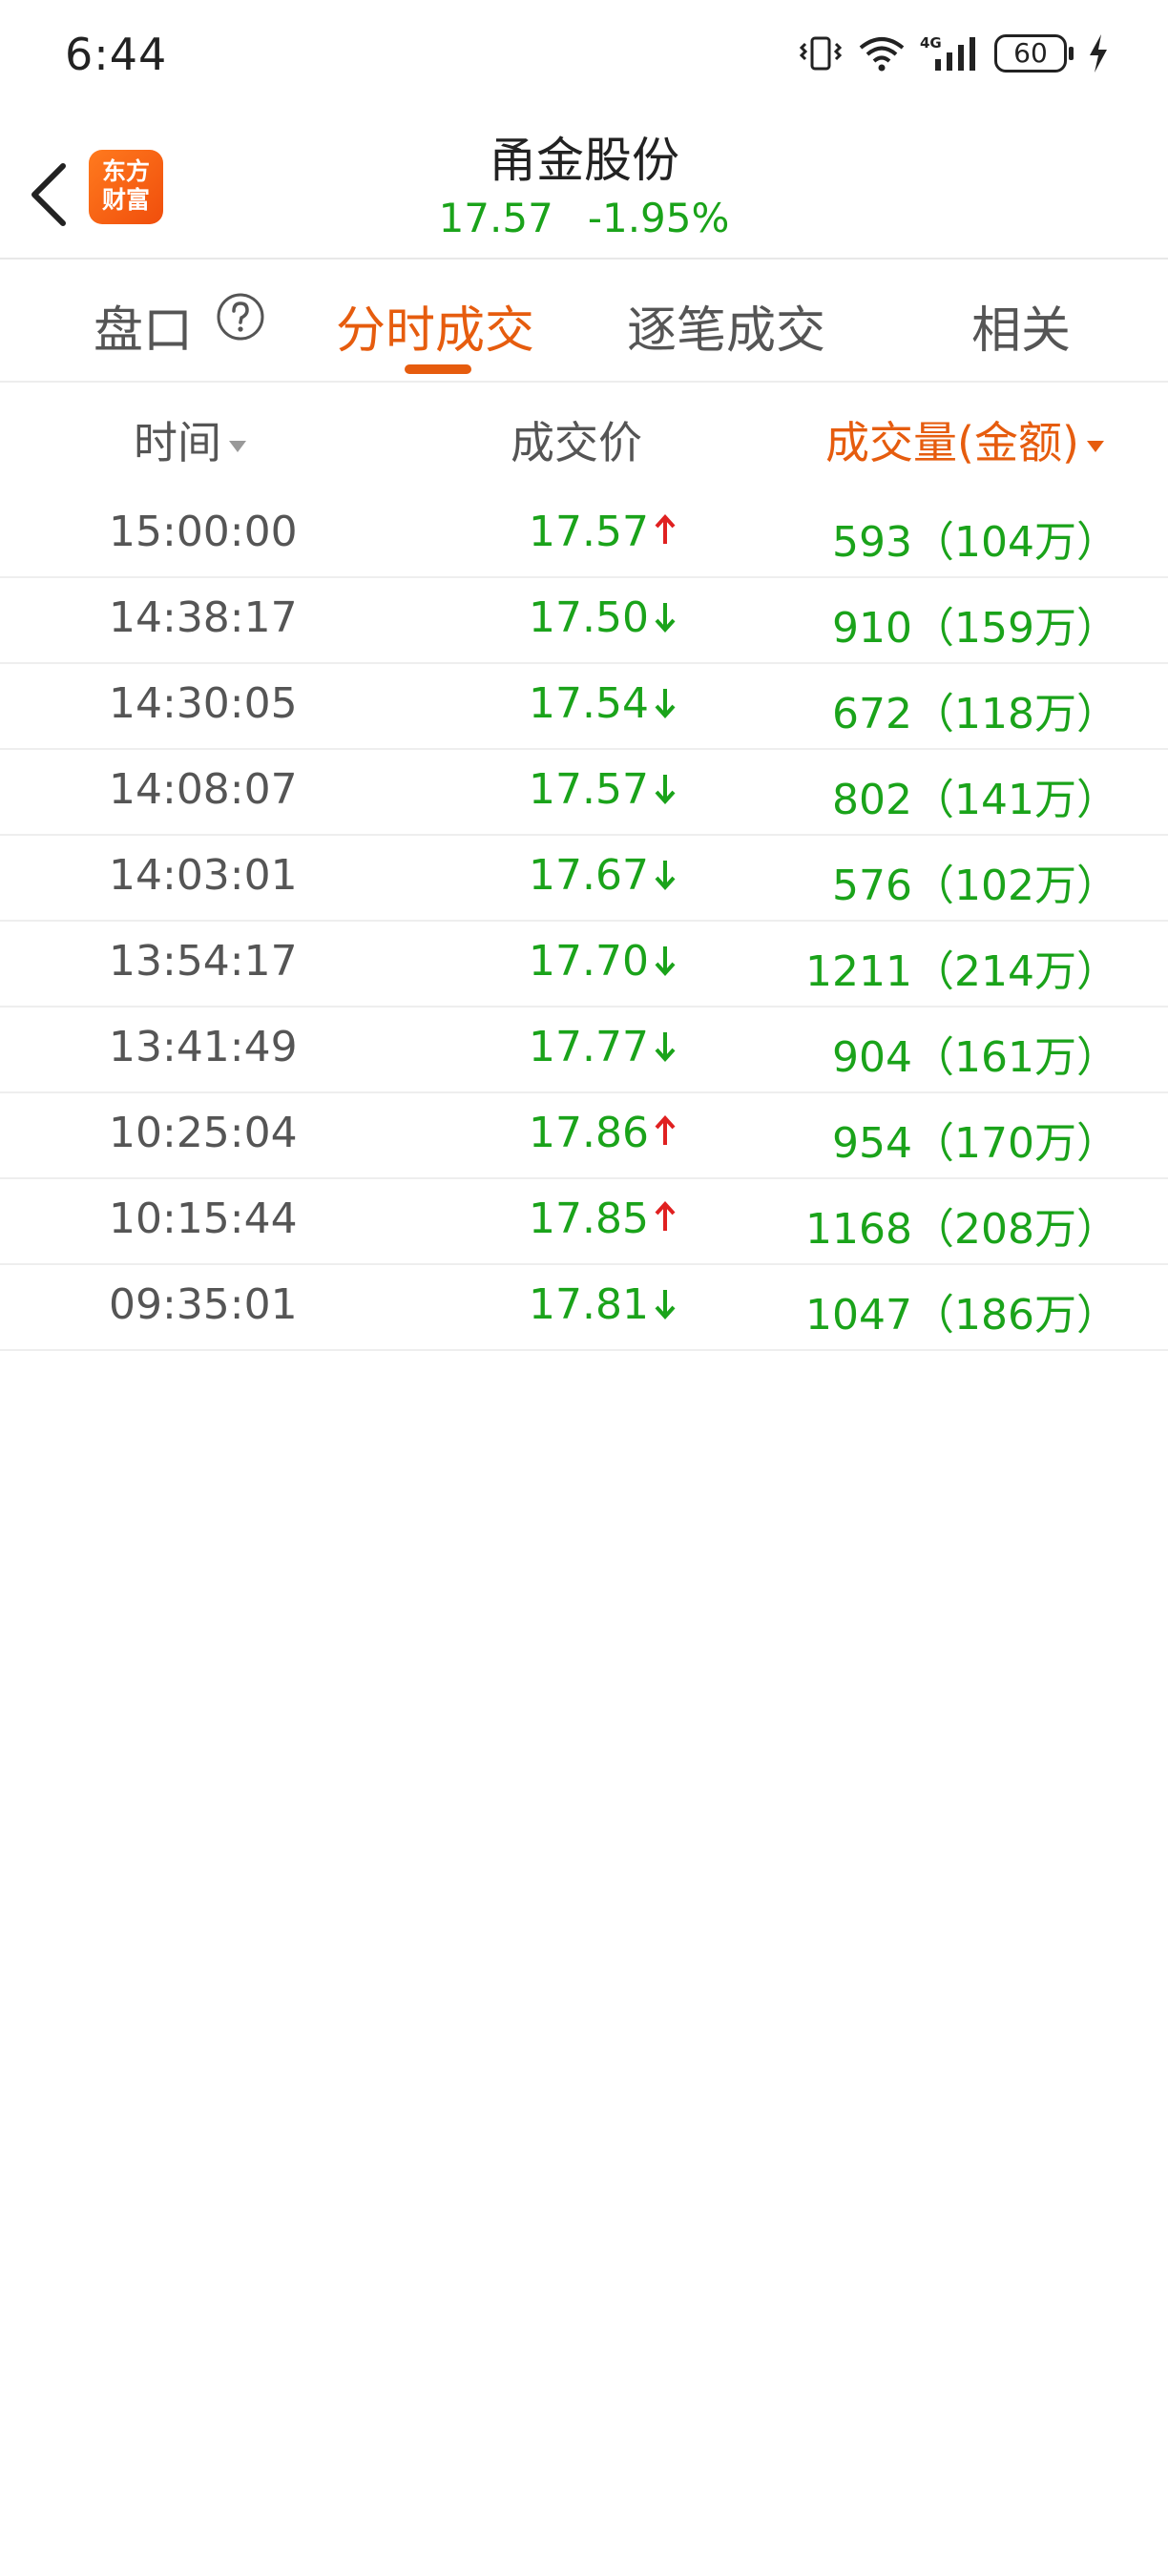  I want to click on trade-time: 14:08:07, so click(203, 789).